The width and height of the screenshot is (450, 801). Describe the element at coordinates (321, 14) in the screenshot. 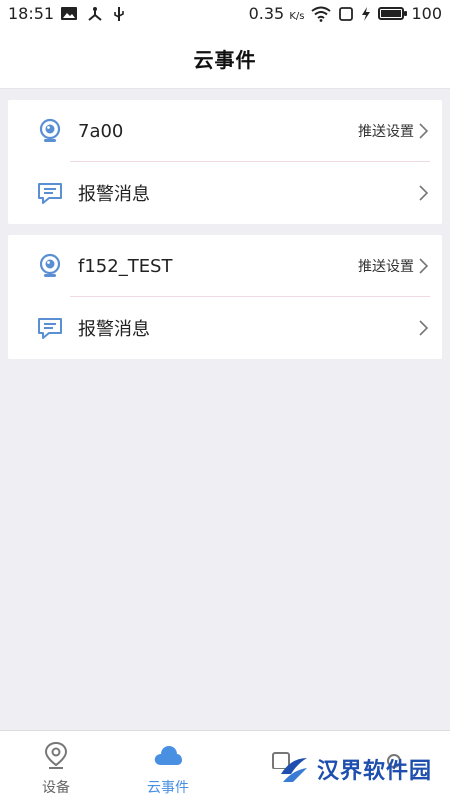

I see `wifi-icon` at that location.